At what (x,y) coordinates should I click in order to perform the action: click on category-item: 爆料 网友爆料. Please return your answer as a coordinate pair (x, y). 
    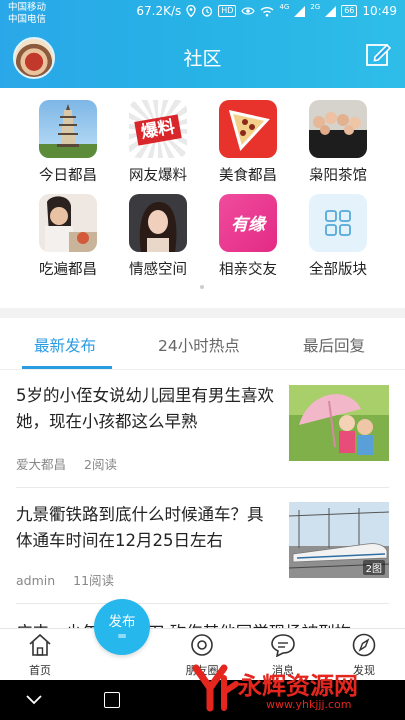
    Looking at the image, I should click on (158, 146).